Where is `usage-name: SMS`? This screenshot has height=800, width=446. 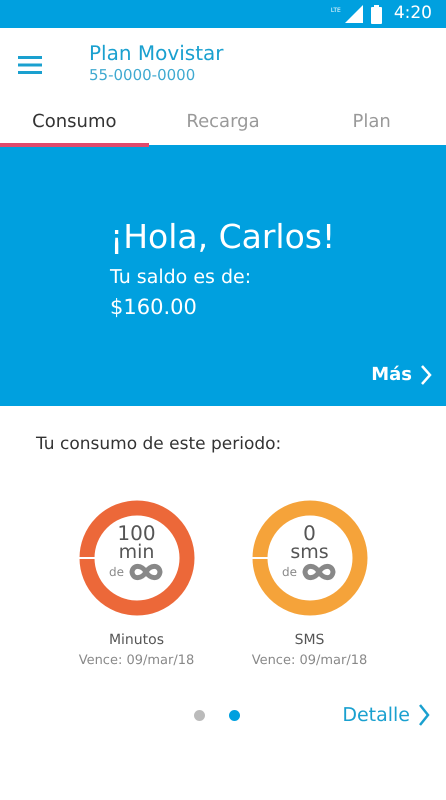 usage-name: SMS is located at coordinates (309, 640).